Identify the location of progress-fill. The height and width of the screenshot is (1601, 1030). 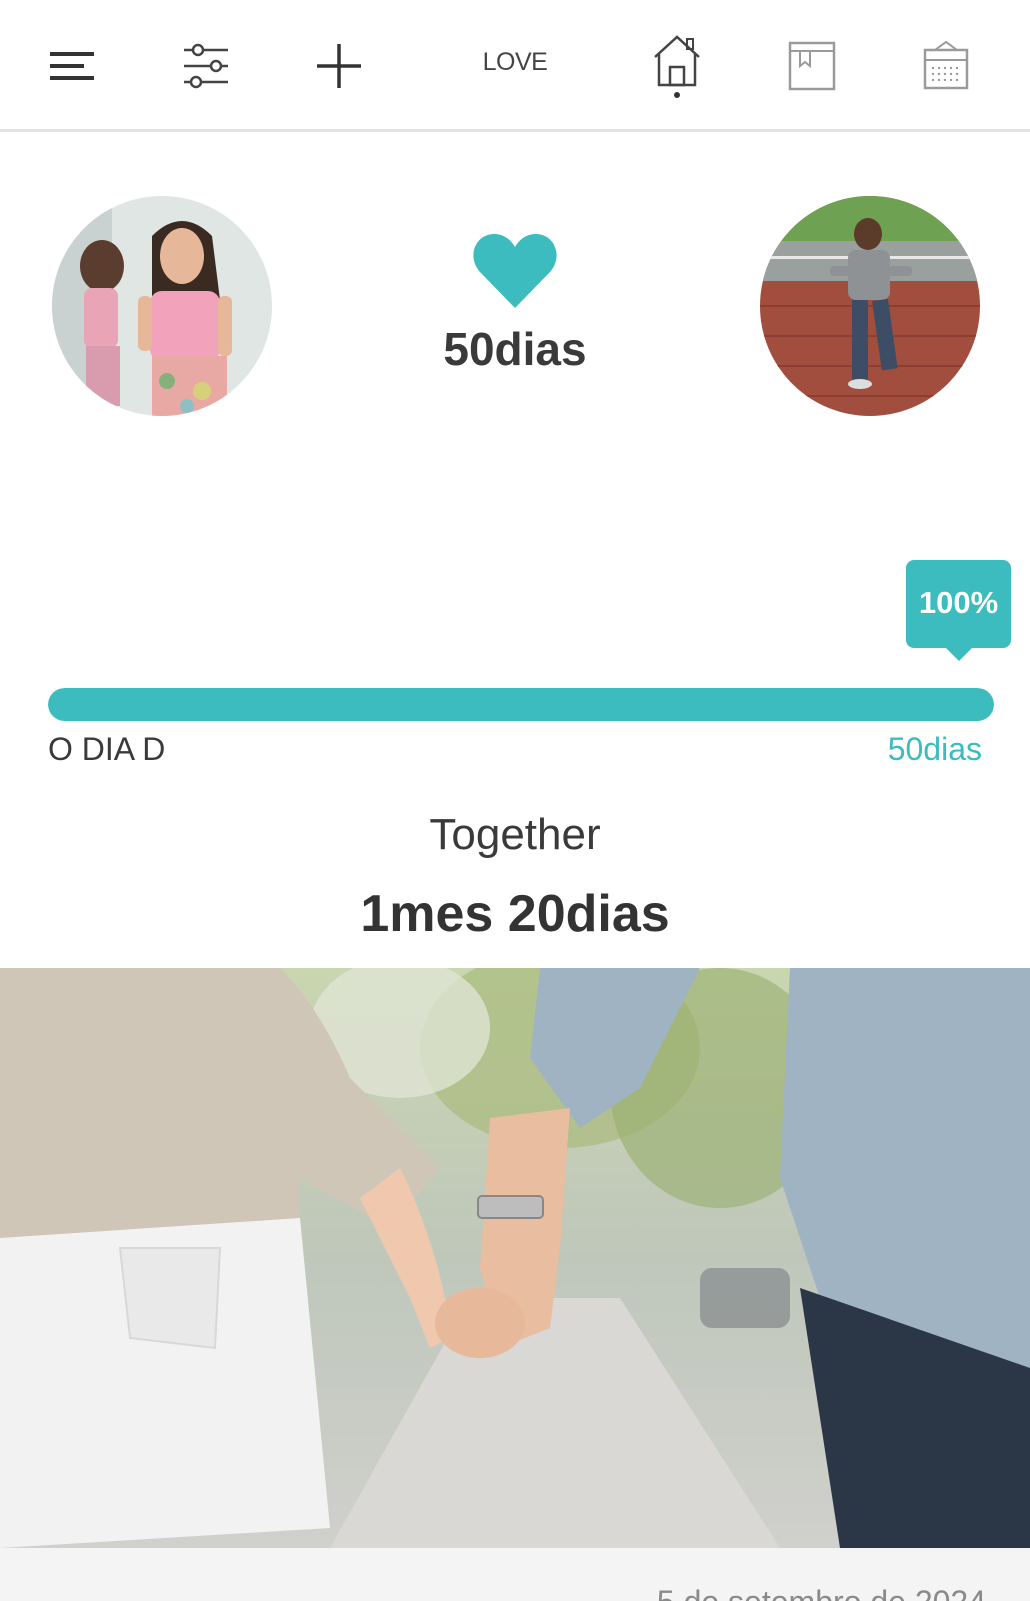
(521, 704).